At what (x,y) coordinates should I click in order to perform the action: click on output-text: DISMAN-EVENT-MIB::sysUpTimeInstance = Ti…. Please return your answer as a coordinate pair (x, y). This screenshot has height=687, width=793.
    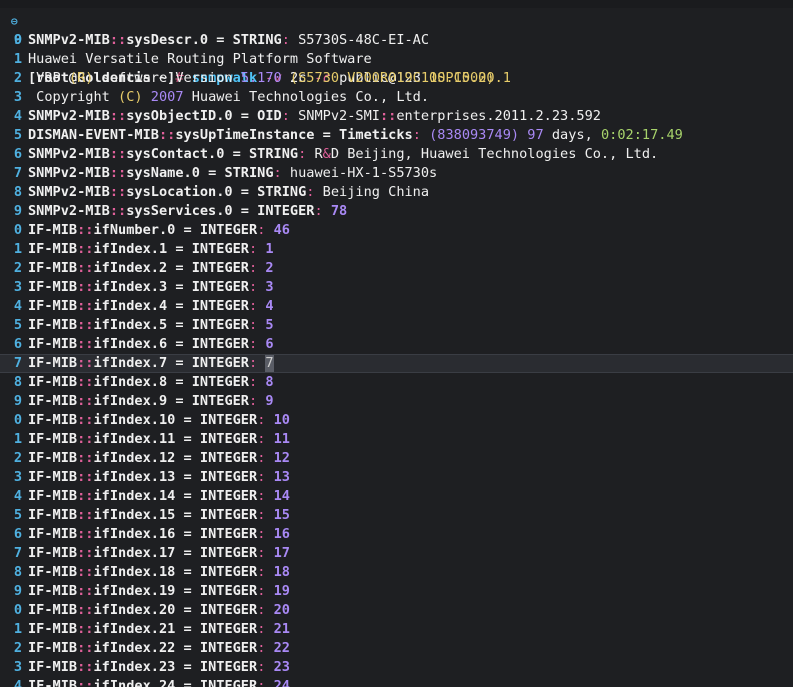
    Looking at the image, I should click on (355, 135).